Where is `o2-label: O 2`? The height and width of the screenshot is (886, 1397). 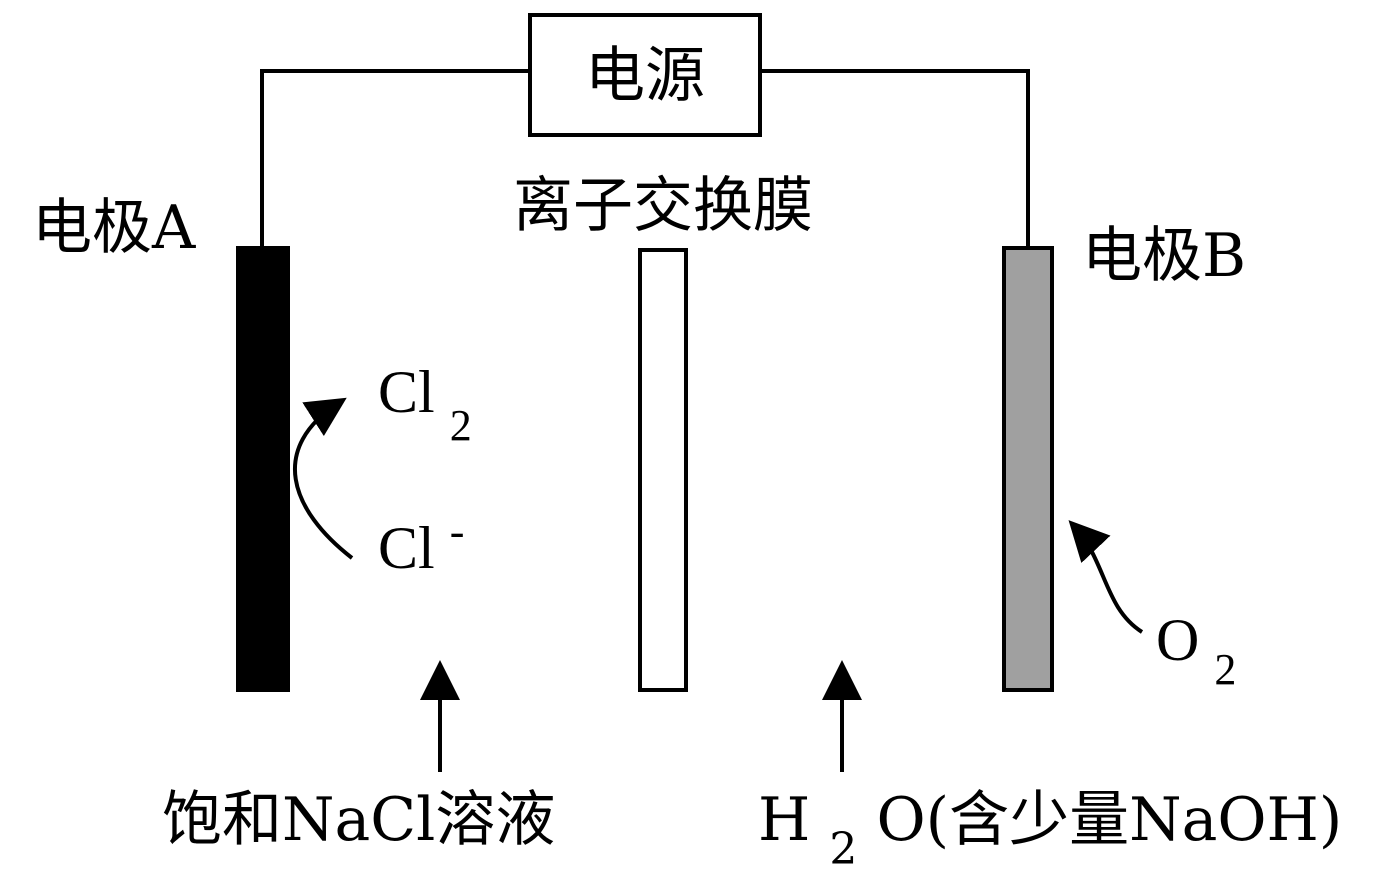
o2-label: O 2 is located at coordinates (1196, 650).